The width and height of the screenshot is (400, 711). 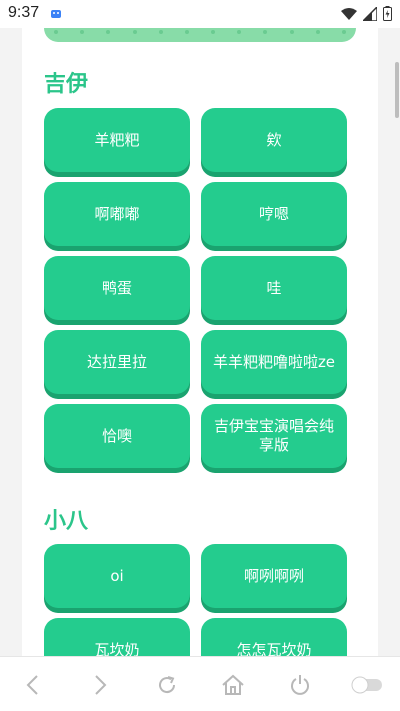 I want to click on sound-button: oi, so click(x=117, y=576).